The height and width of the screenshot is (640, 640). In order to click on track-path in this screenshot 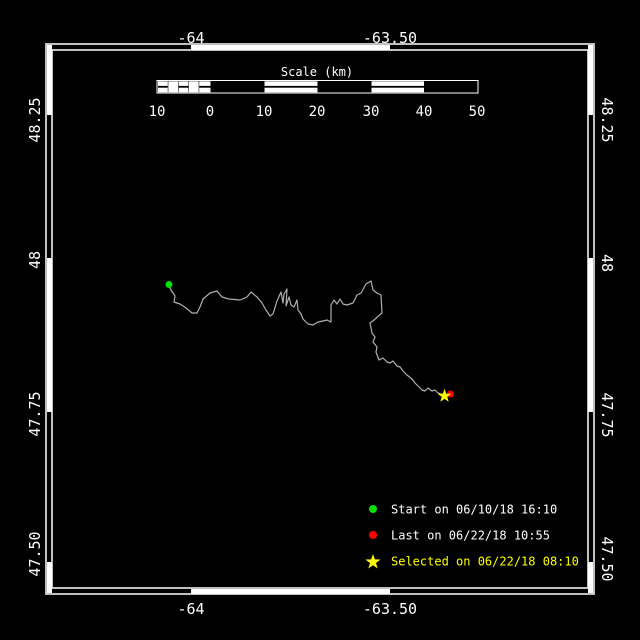, I will do `click(307, 338)`.